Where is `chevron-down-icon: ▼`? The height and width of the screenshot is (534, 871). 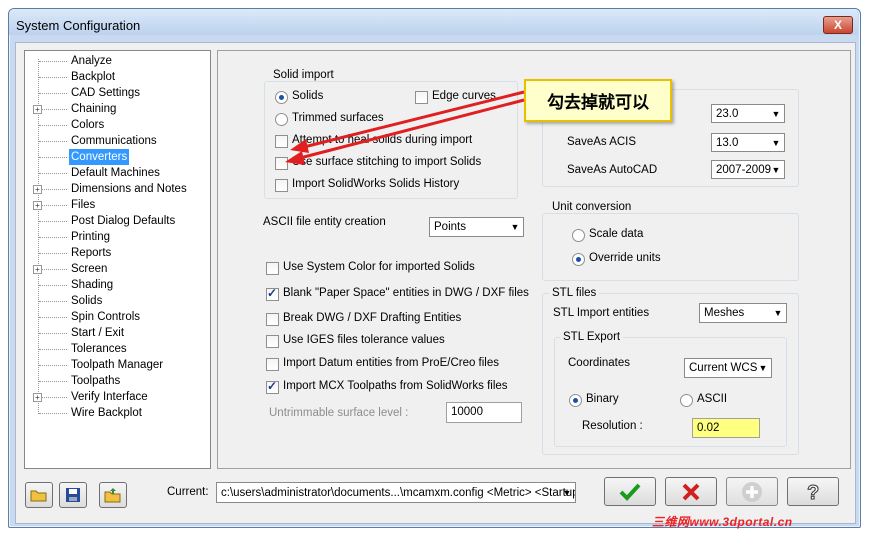 chevron-down-icon: ▼ is located at coordinates (567, 493).